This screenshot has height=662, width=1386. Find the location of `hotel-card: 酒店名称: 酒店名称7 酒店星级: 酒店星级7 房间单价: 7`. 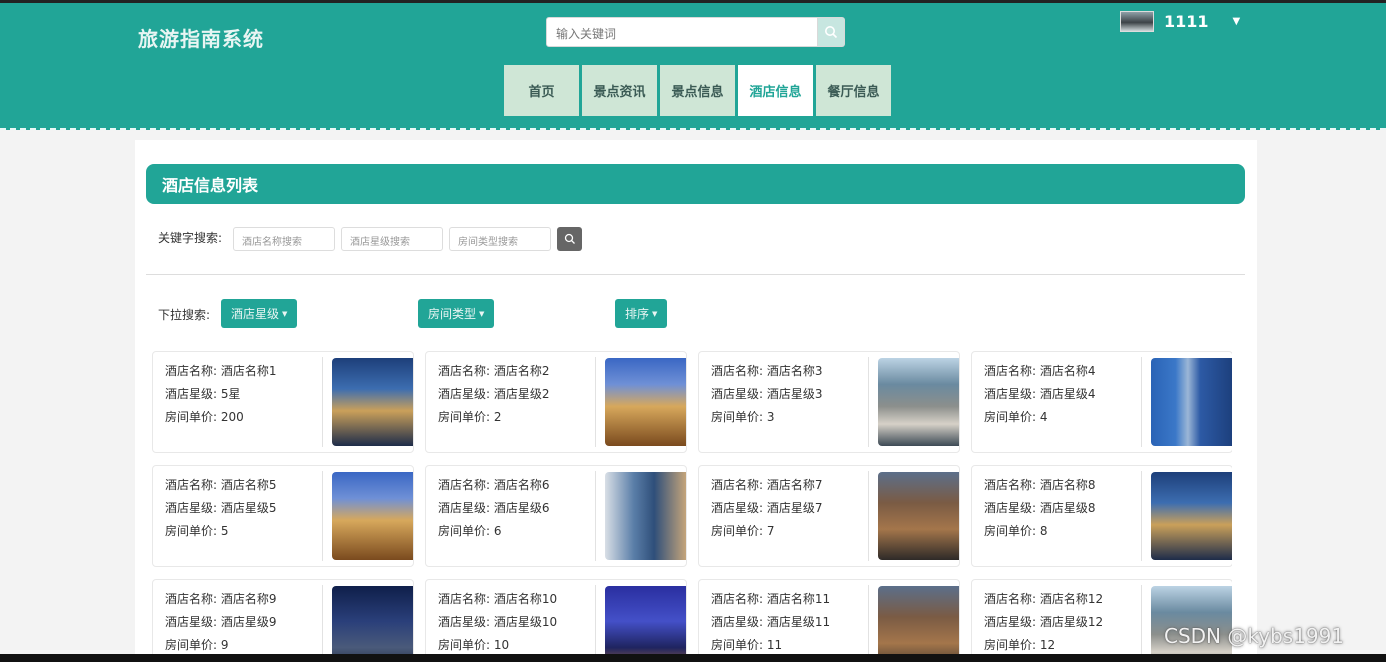

hotel-card: 酒店名称: 酒店名称7 酒店星级: 酒店星级7 房间单价: 7 is located at coordinates (829, 516).